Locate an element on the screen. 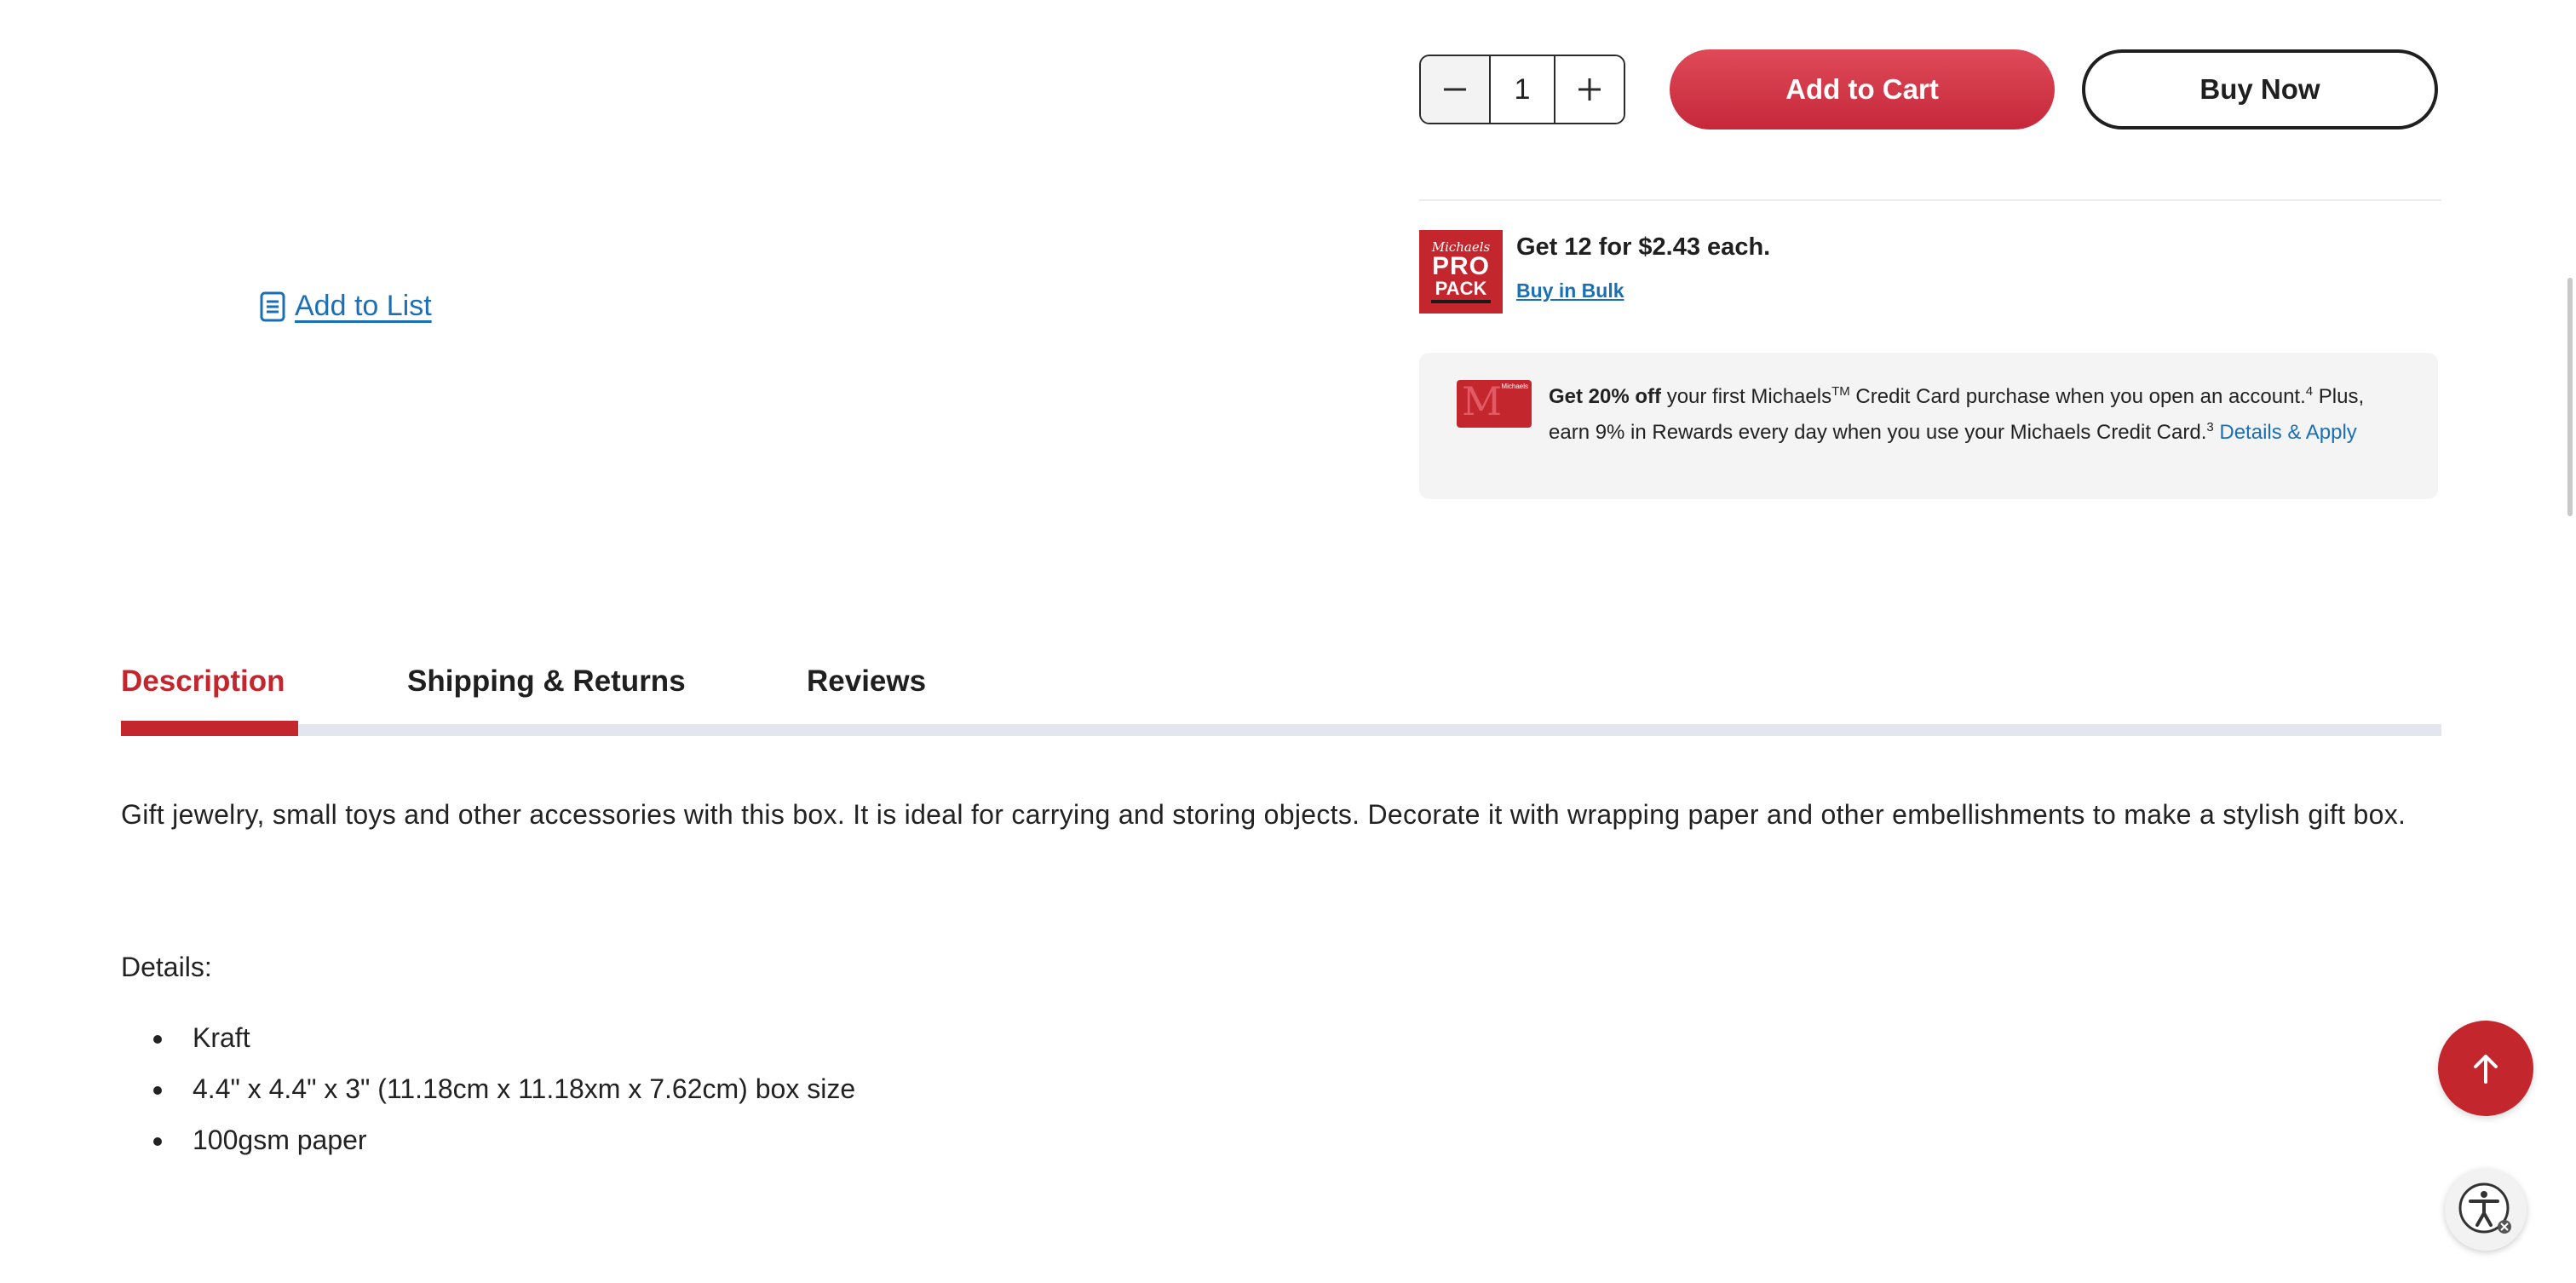 This screenshot has width=2576, height=1283. accessibility-button is located at coordinates (2486, 1210).